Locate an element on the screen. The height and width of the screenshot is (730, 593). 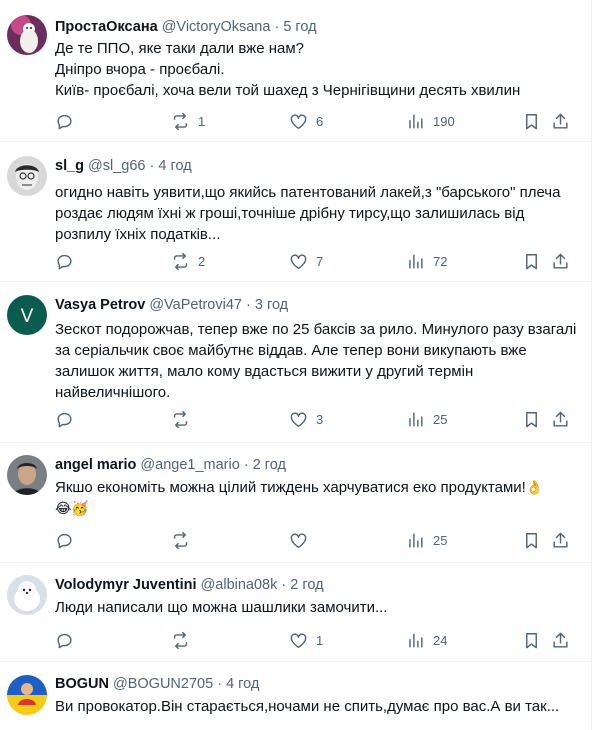
avatar-3: V is located at coordinates (27, 315).